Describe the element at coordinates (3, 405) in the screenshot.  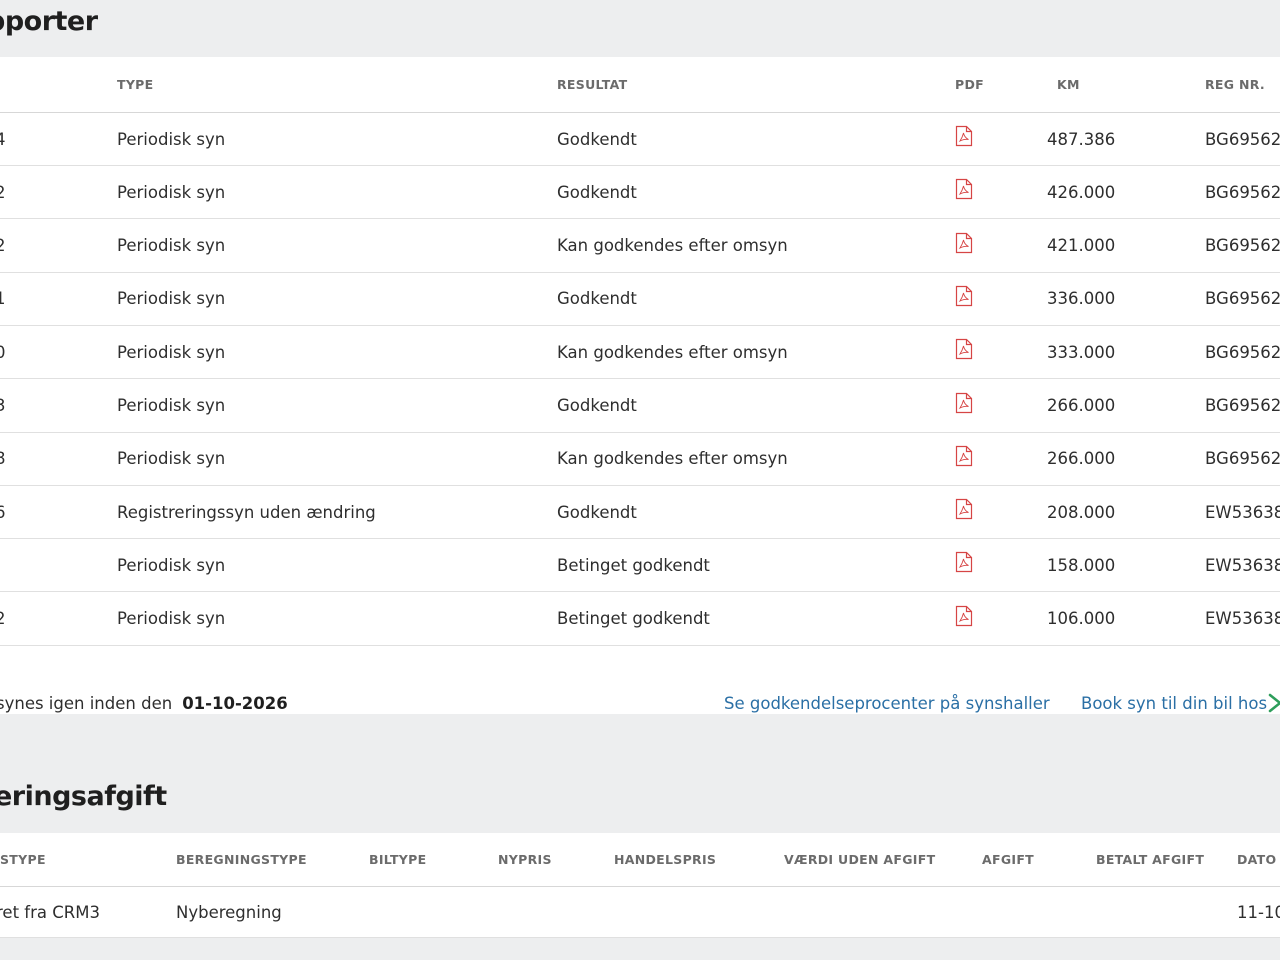
I see `cell-date: 3` at that location.